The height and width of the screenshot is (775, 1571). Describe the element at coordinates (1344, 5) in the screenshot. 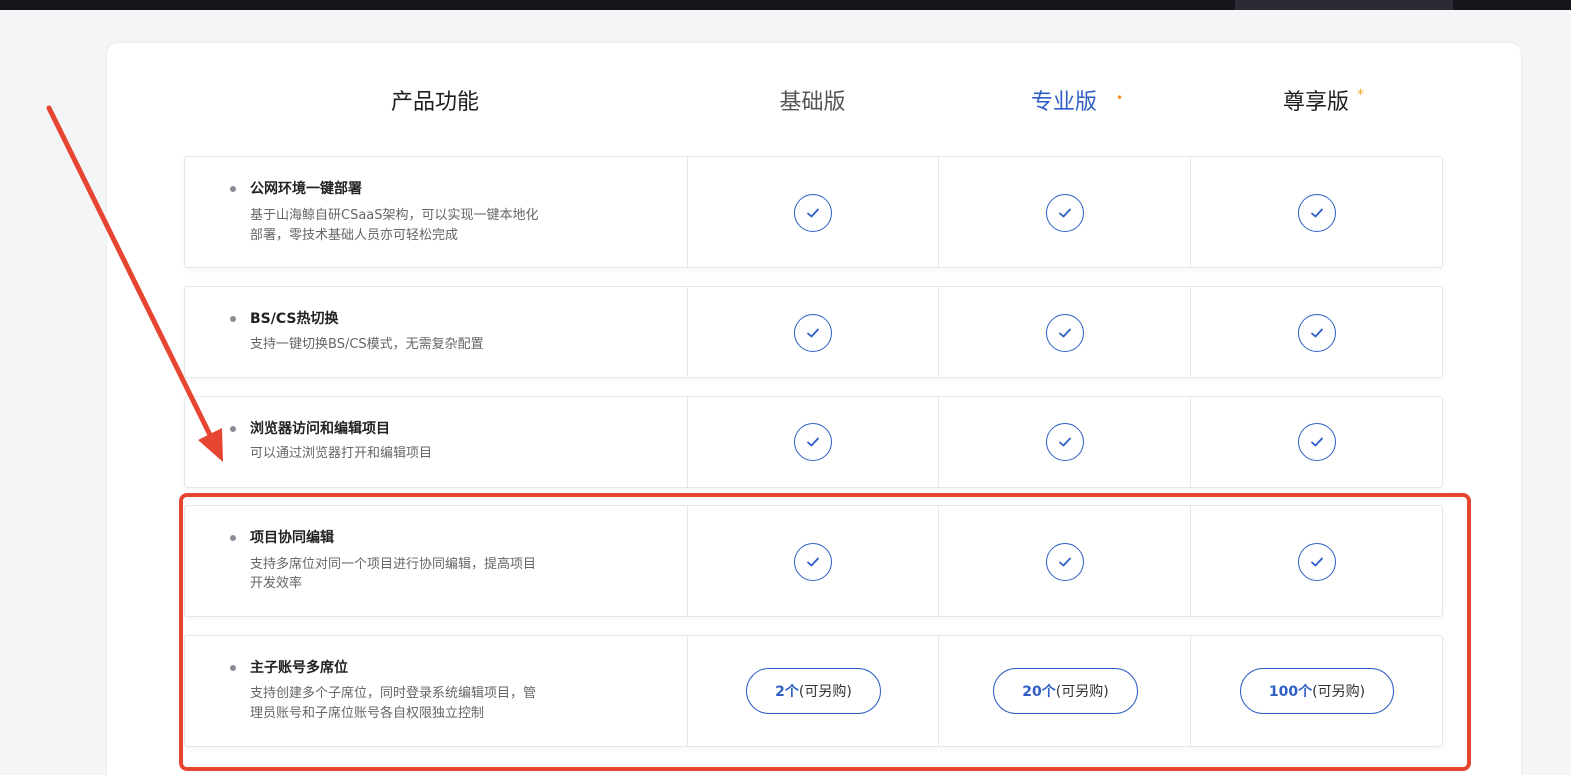

I see `top-bar-tab` at that location.